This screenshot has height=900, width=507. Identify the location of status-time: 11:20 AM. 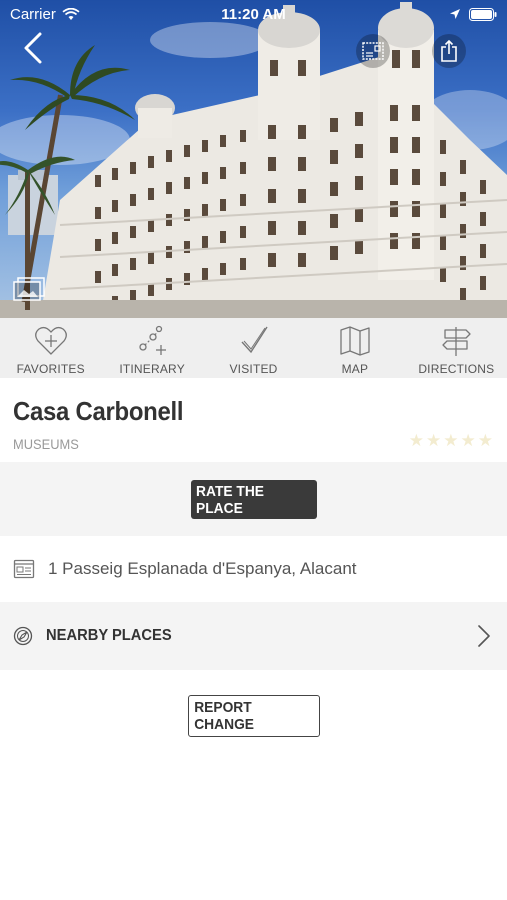
(253, 14).